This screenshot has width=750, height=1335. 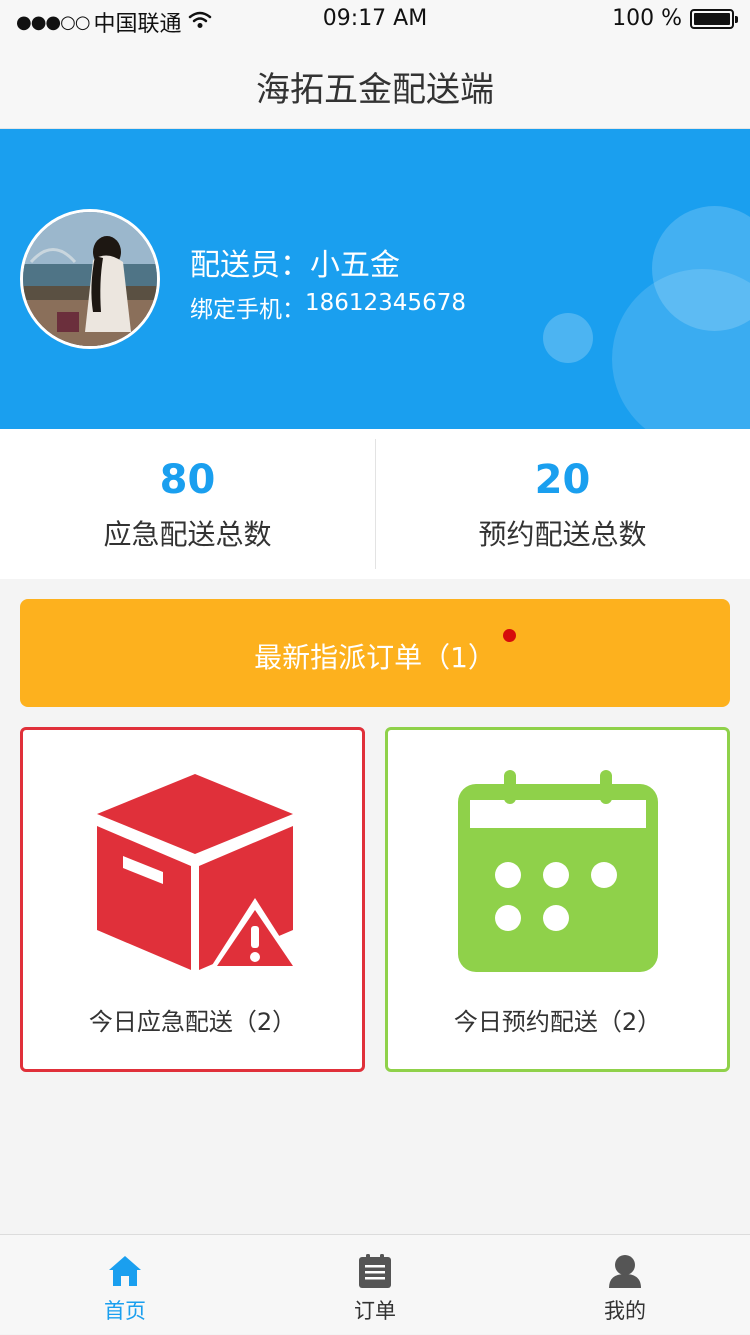 What do you see at coordinates (375, 1311) in the screenshot?
I see `tab-label: 订单` at bounding box center [375, 1311].